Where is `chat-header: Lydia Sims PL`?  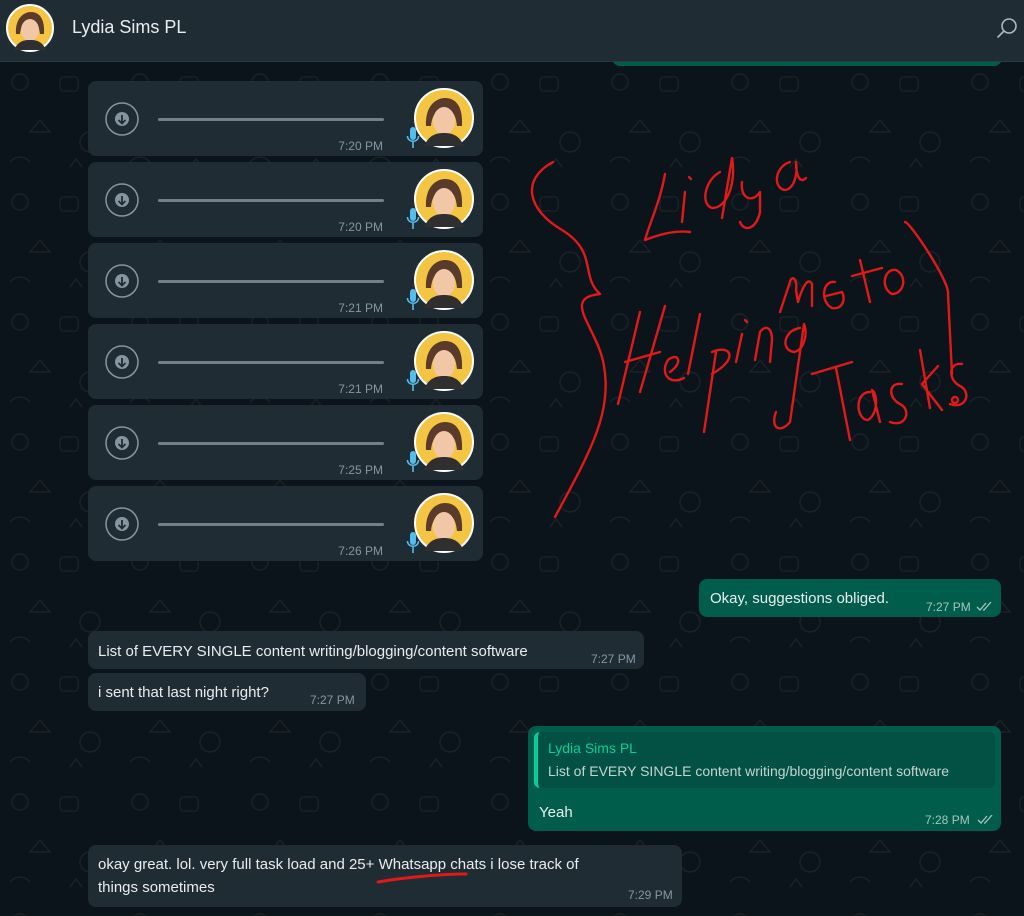
chat-header: Lydia Sims PL is located at coordinates (512, 31).